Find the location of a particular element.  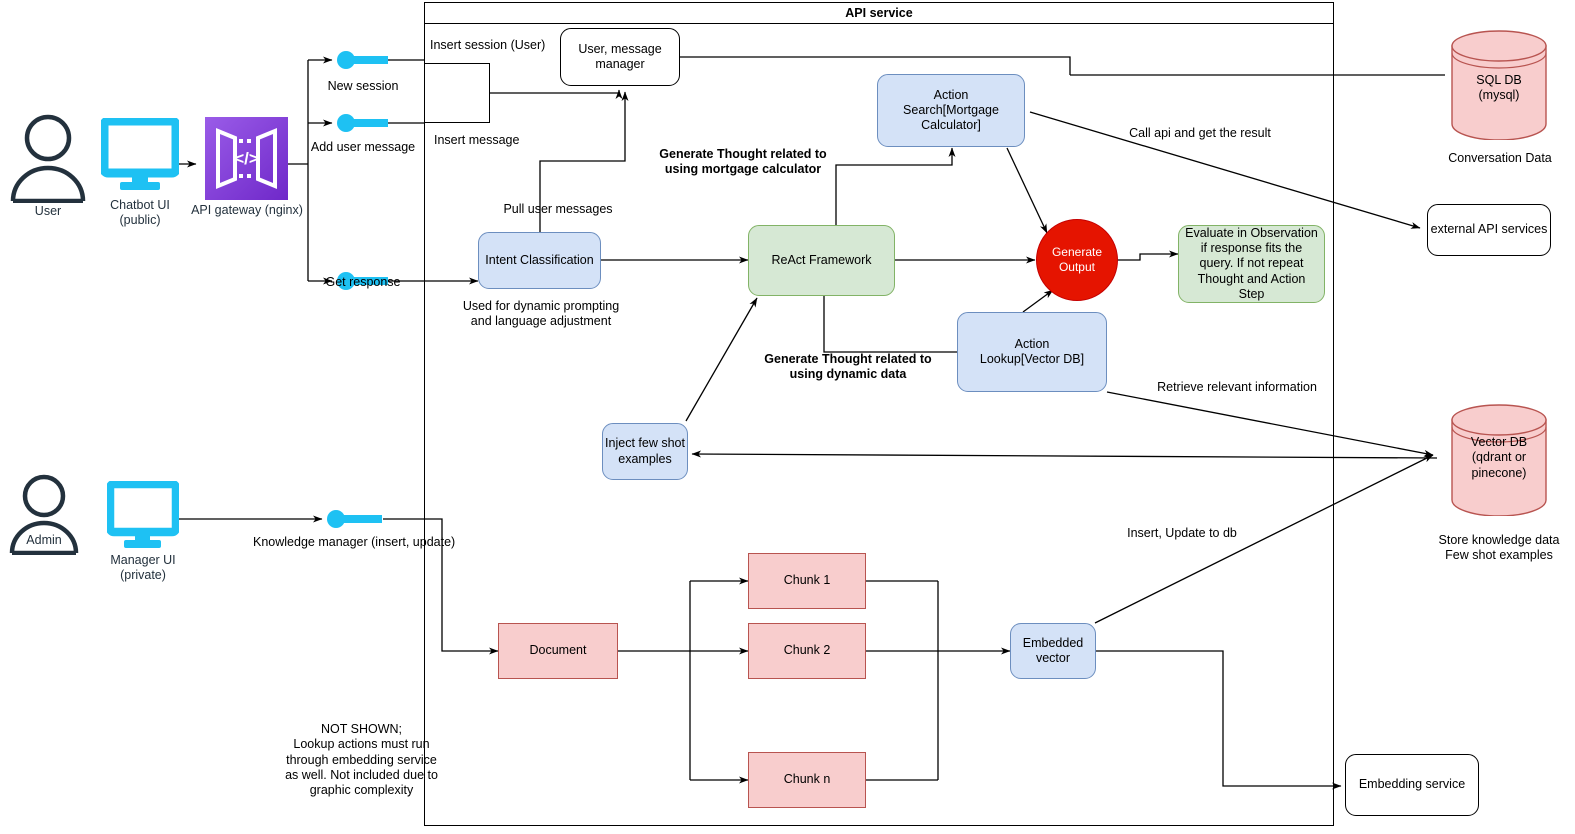

react-framework-node: ReAct Framework is located at coordinates (821, 260).